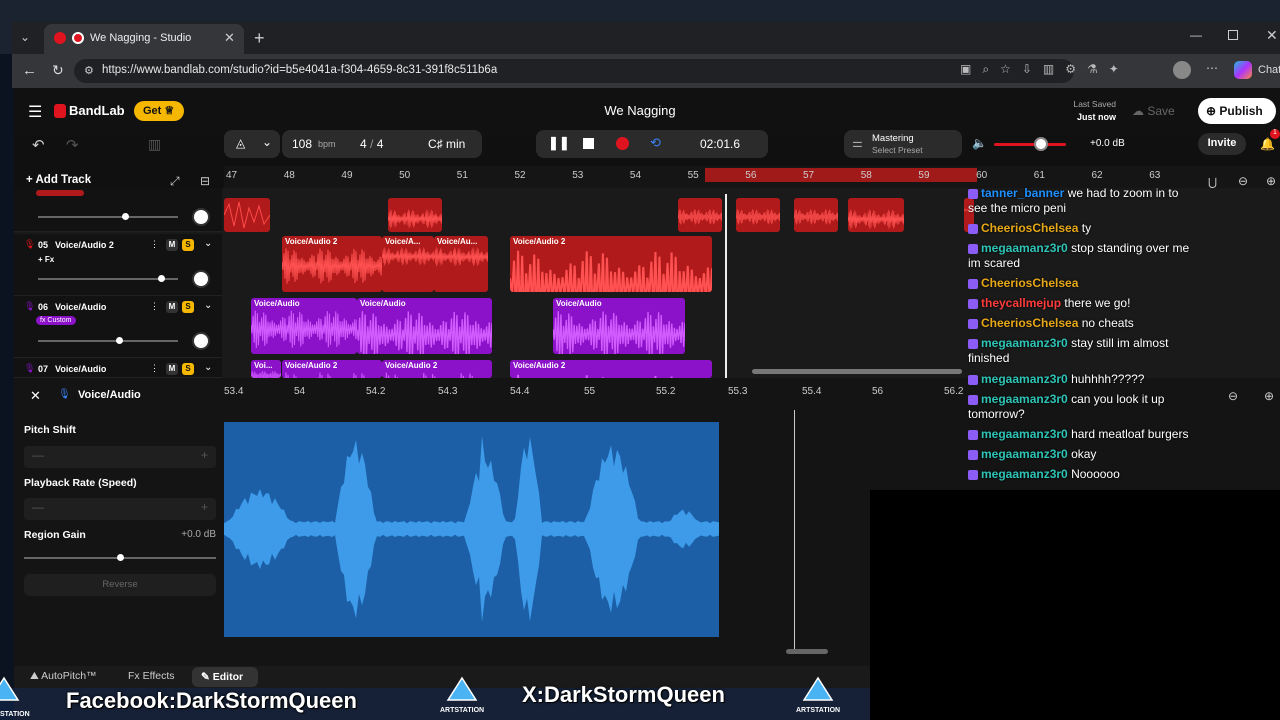 The height and width of the screenshot is (720, 1280). Describe the element at coordinates (807, 651) in the screenshot. I see `editor-scrollbar` at that location.